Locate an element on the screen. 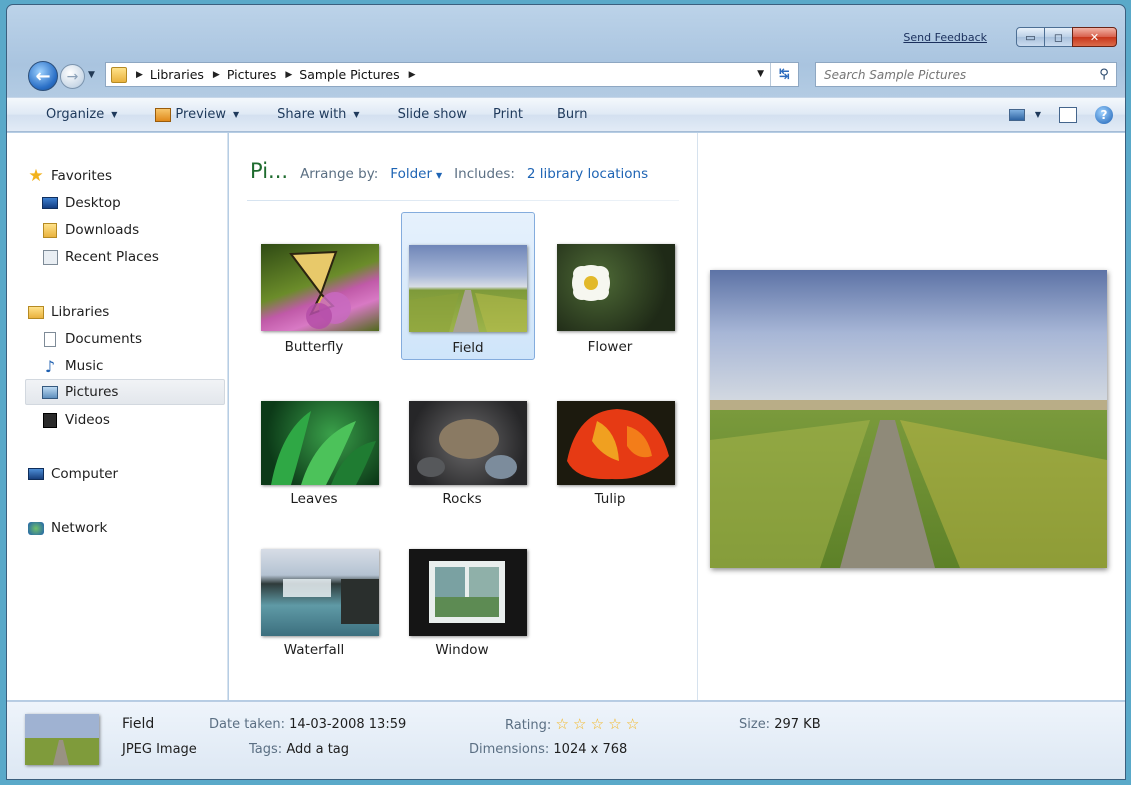  sidebar-item-desktop: Desktop is located at coordinates (81, 203).